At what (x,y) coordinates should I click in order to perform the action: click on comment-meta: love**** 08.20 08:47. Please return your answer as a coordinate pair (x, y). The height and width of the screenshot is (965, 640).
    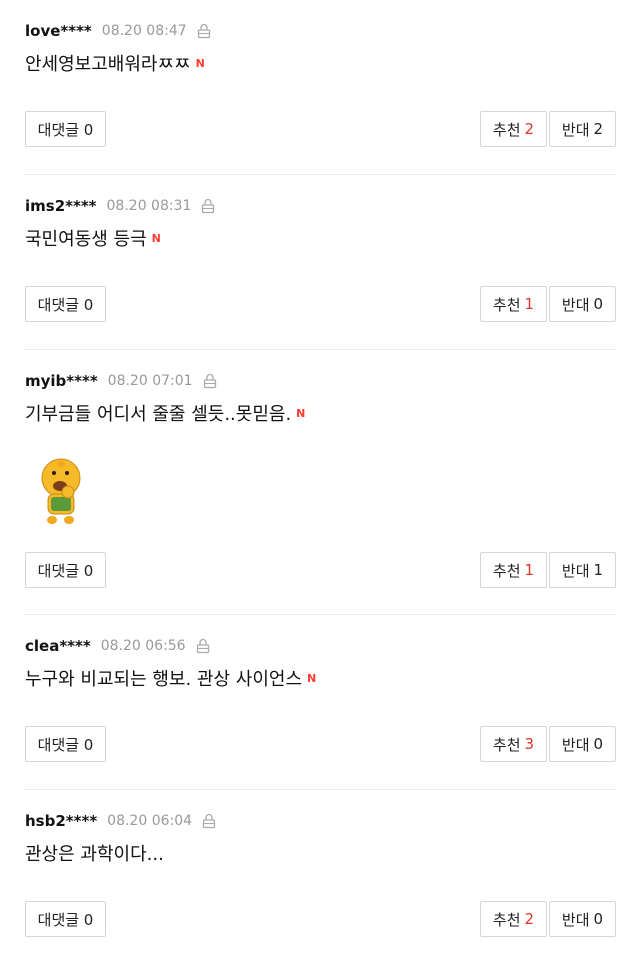
    Looking at the image, I should click on (118, 31).